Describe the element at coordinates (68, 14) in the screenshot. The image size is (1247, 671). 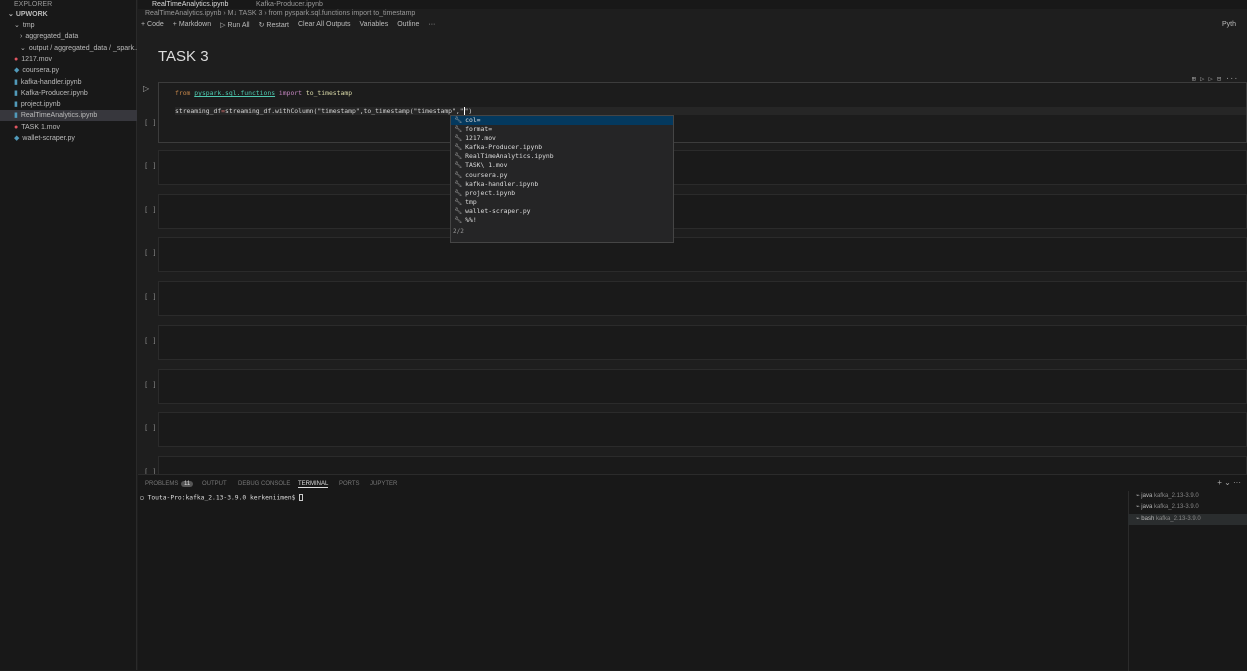
I see `workspace-root: ⌄ UPWORK` at that location.